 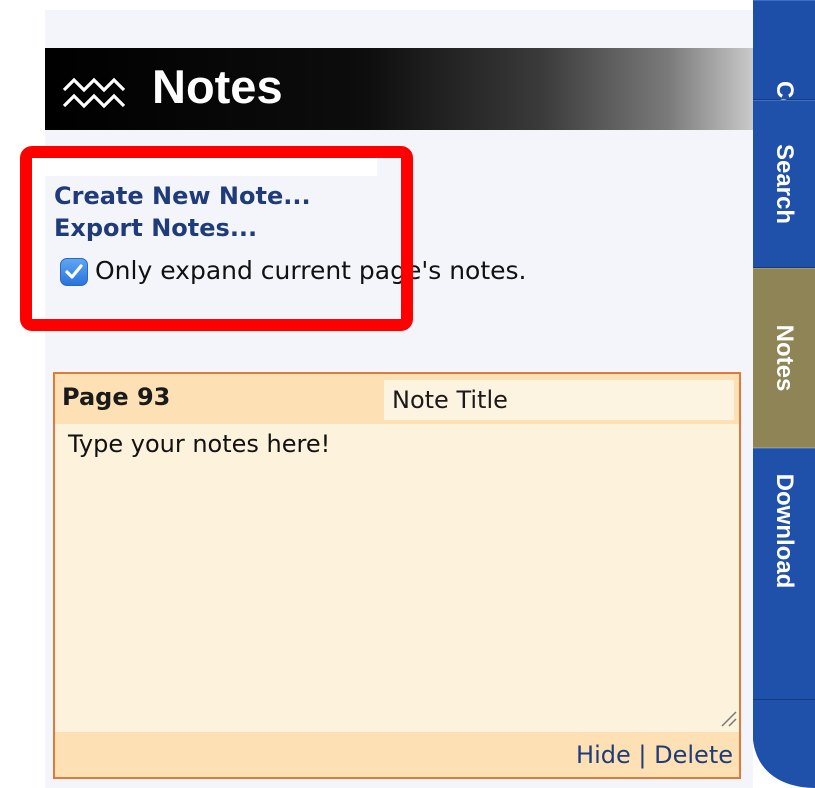 I want to click on note-page-label: Page 93, so click(x=116, y=397).